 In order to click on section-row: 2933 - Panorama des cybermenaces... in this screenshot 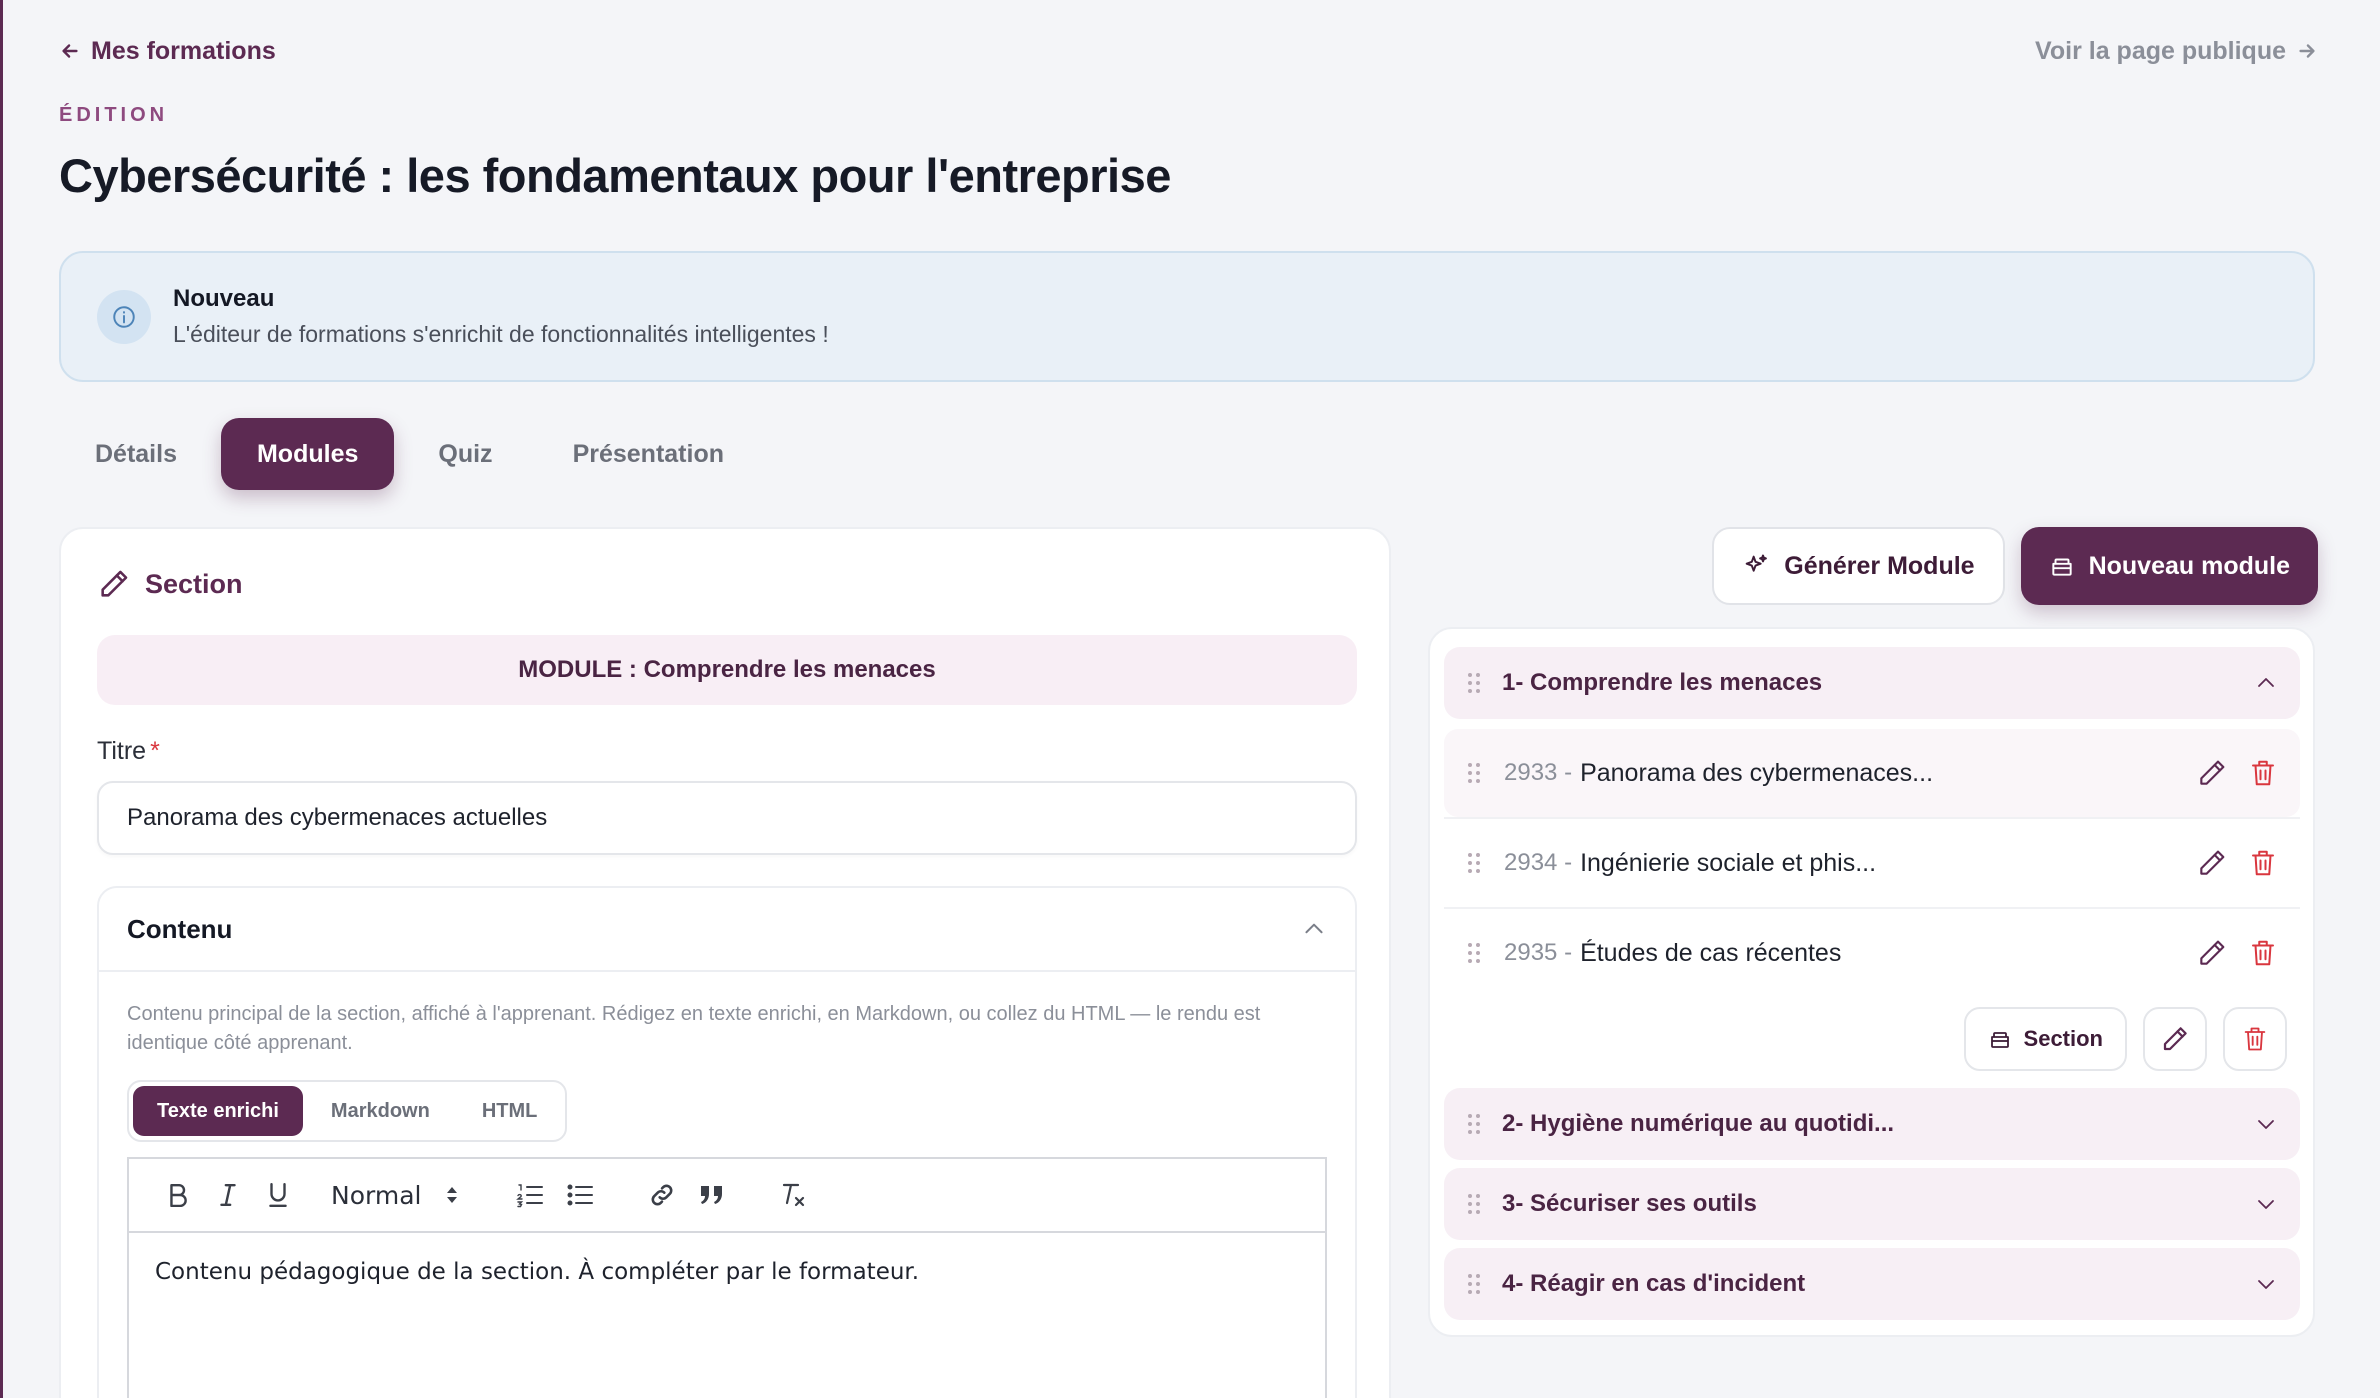, I will do `click(1872, 773)`.